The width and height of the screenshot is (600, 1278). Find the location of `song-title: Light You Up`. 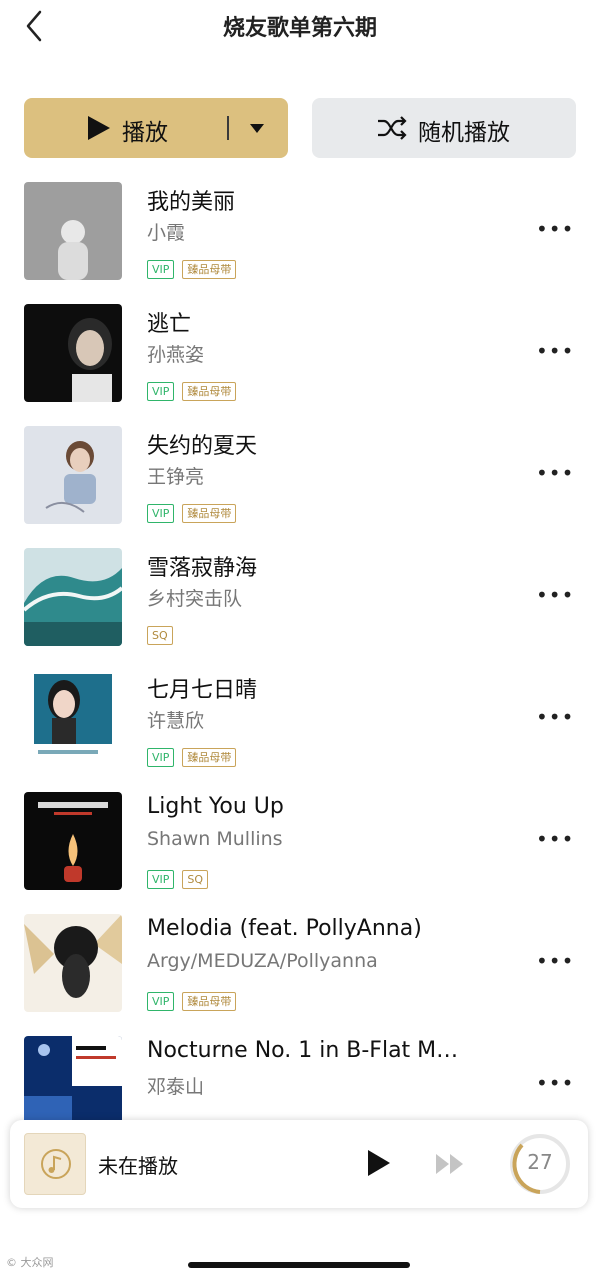

song-title: Light You Up is located at coordinates (215, 806).